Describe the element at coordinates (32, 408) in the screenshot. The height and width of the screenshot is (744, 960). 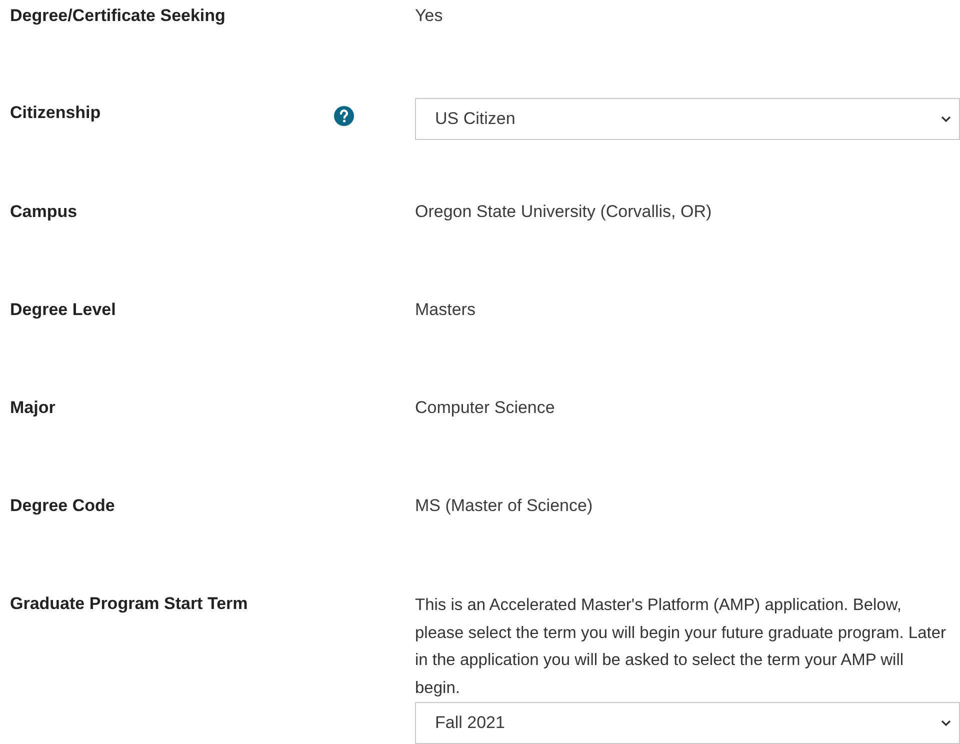
I see `field-label: Major` at that location.